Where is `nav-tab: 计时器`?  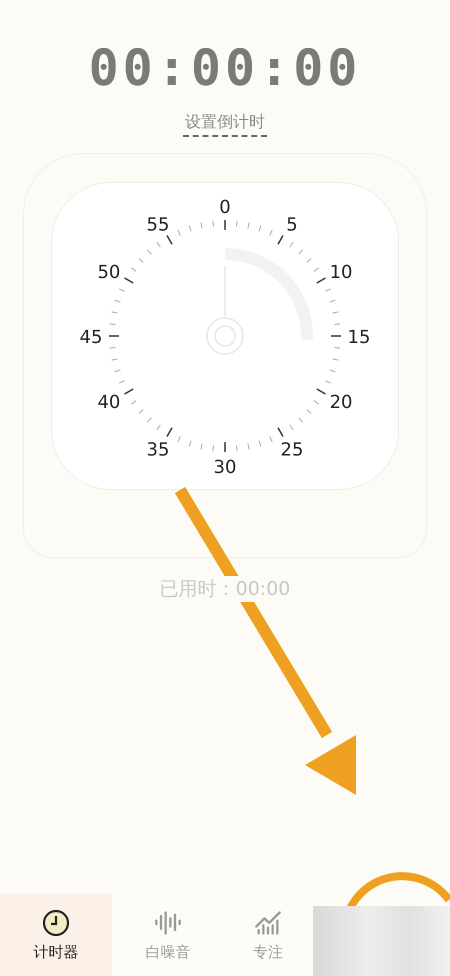 nav-tab: 计时器 is located at coordinates (56, 935).